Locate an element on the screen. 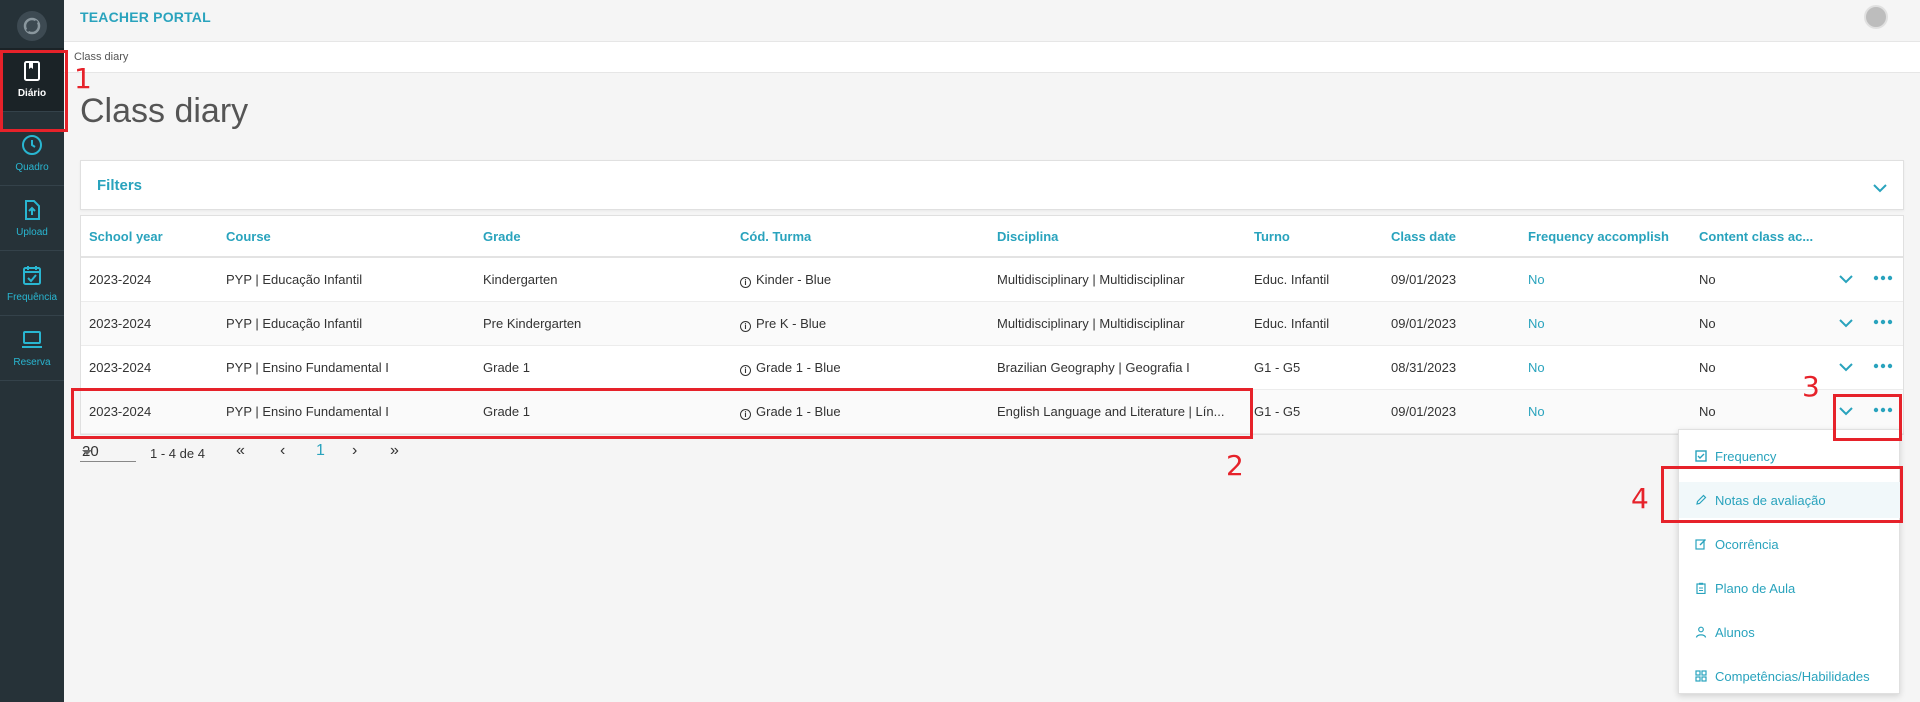 The image size is (1920, 702). sidebar-item-frequencia: Frequência is located at coordinates (32, 284).